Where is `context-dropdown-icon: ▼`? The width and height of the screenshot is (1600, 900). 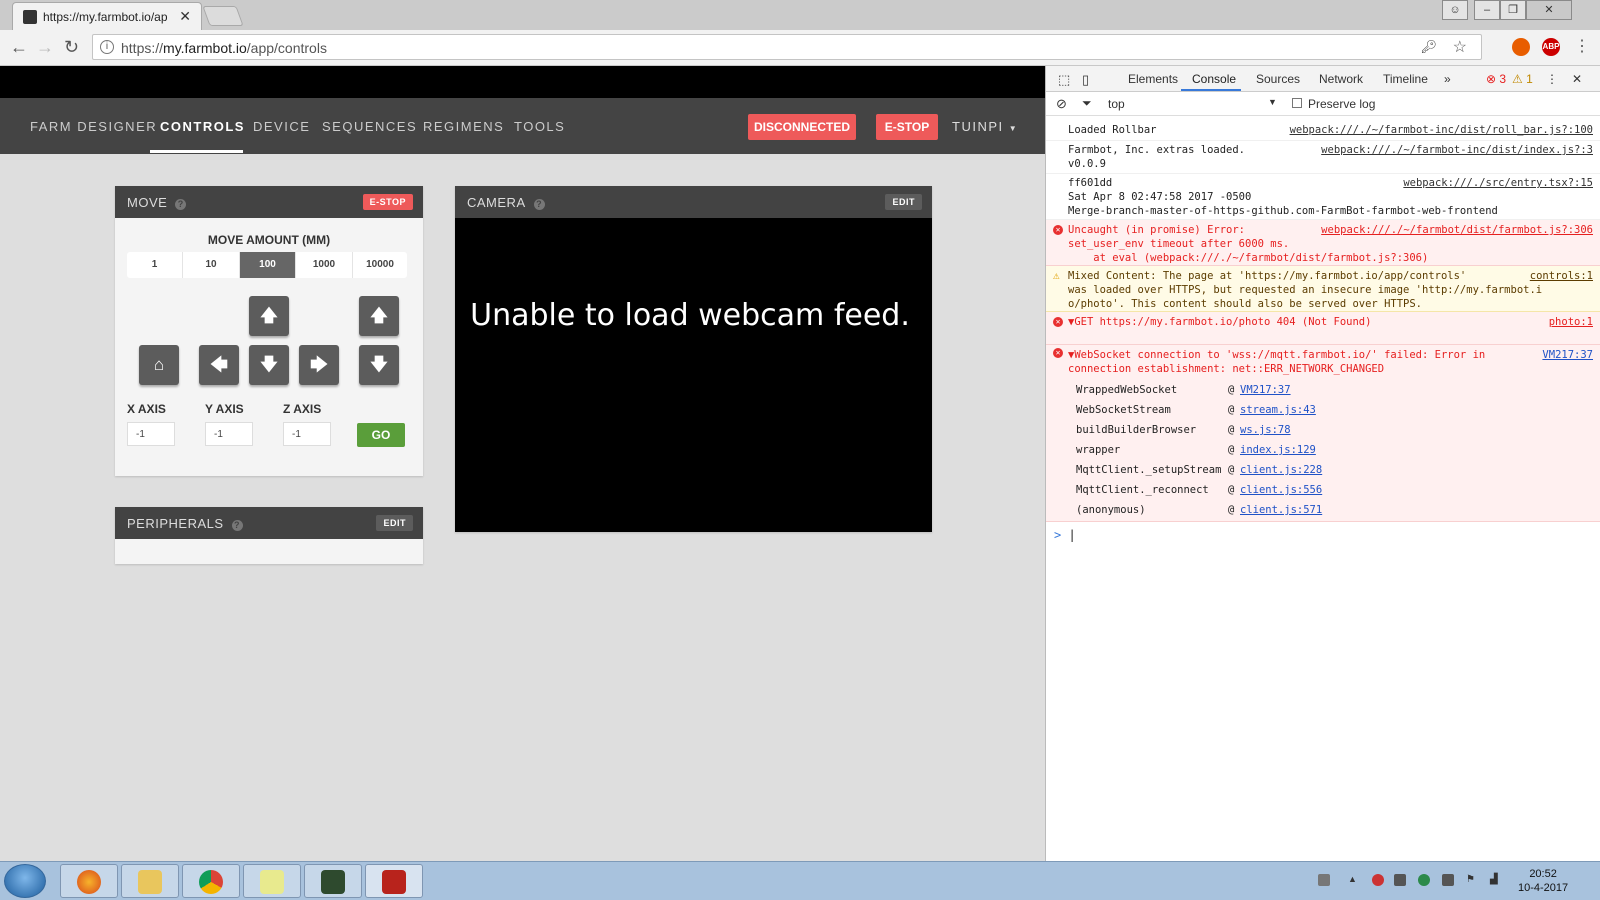 context-dropdown-icon: ▼ is located at coordinates (1272, 102).